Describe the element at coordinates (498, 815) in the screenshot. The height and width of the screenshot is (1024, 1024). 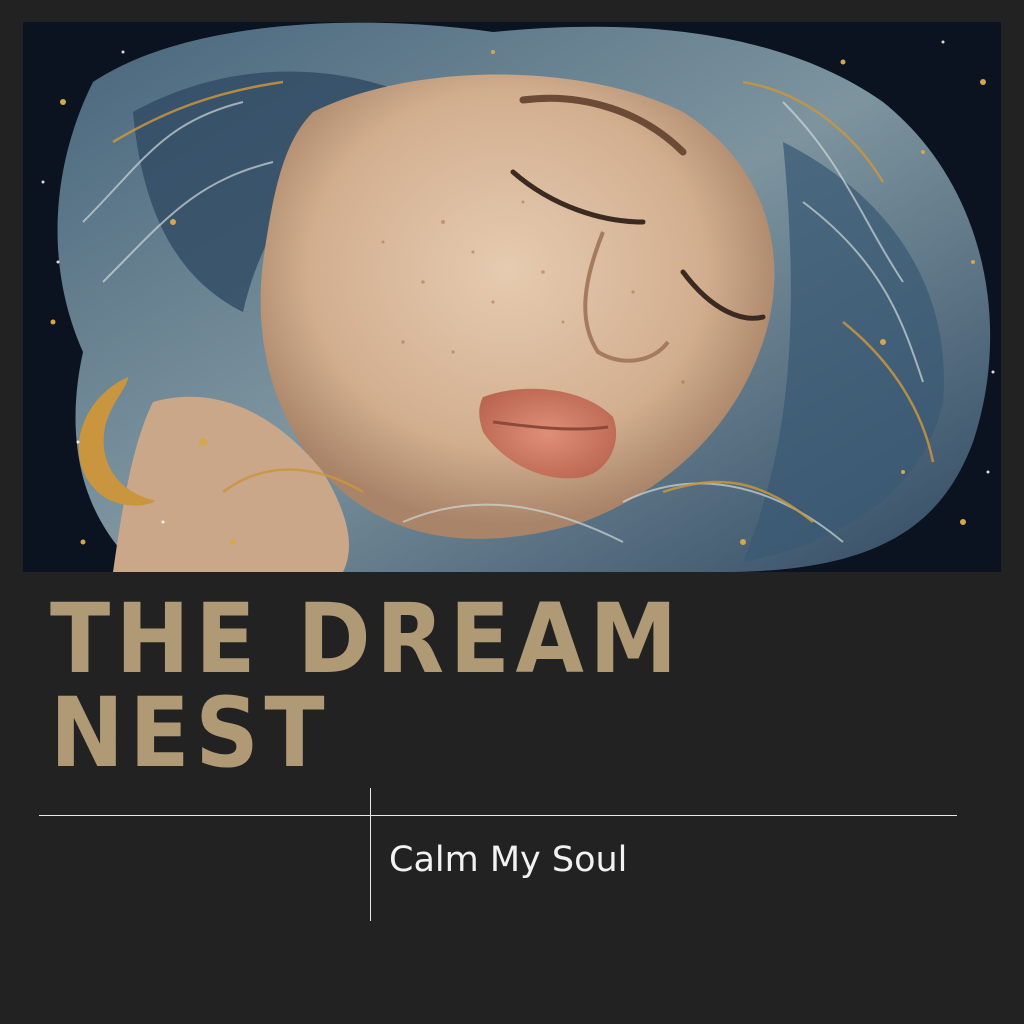
I see `horizontal-divider` at that location.